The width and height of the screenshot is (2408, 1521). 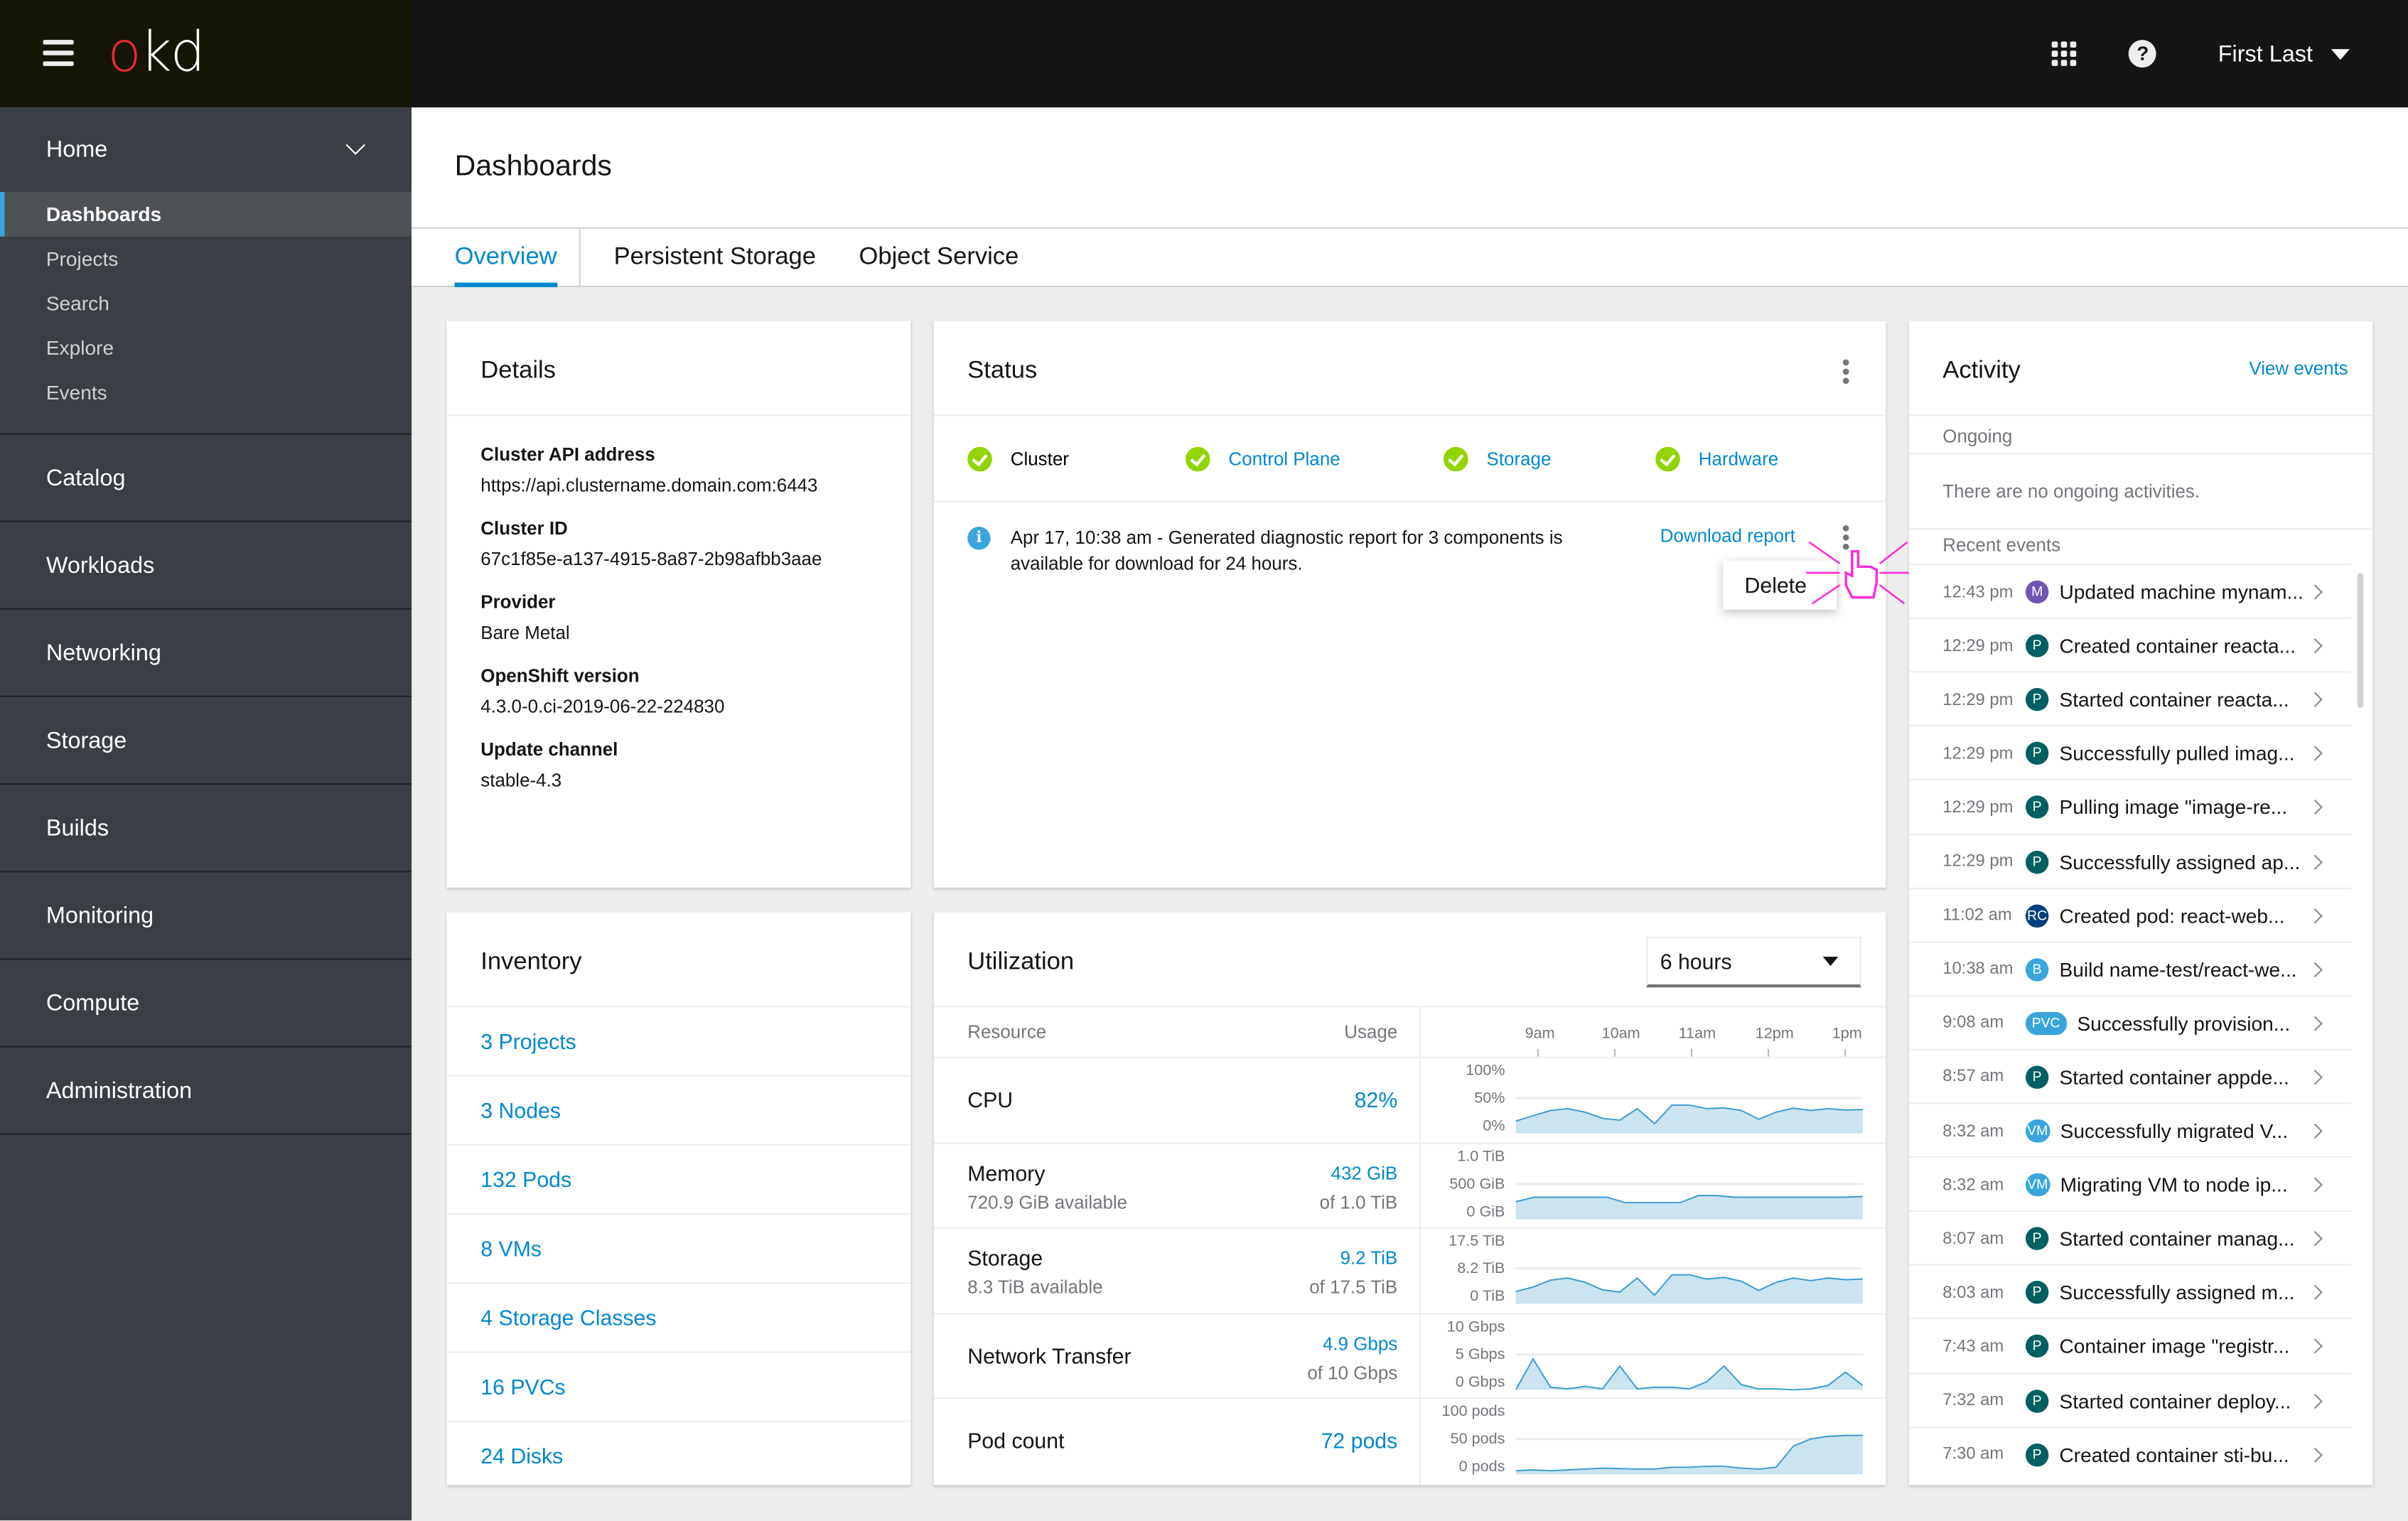 What do you see at coordinates (517, 258) in the screenshot?
I see `tab-overview: Overview` at bounding box center [517, 258].